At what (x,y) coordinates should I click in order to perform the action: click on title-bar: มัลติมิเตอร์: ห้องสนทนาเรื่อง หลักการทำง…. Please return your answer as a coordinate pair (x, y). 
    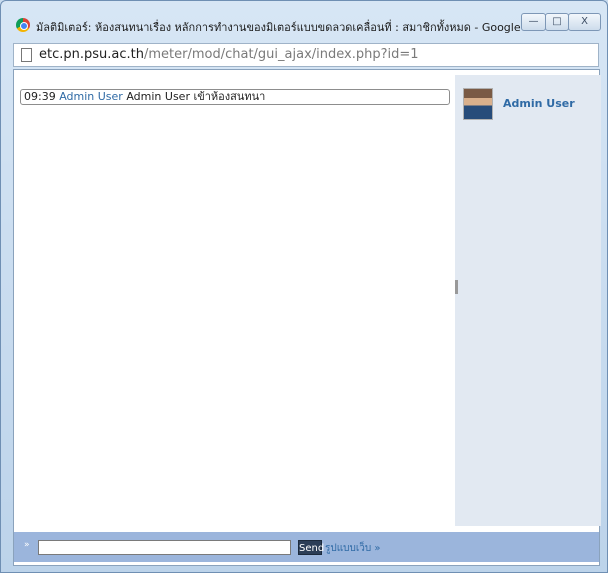
    Looking at the image, I should click on (304, 19).